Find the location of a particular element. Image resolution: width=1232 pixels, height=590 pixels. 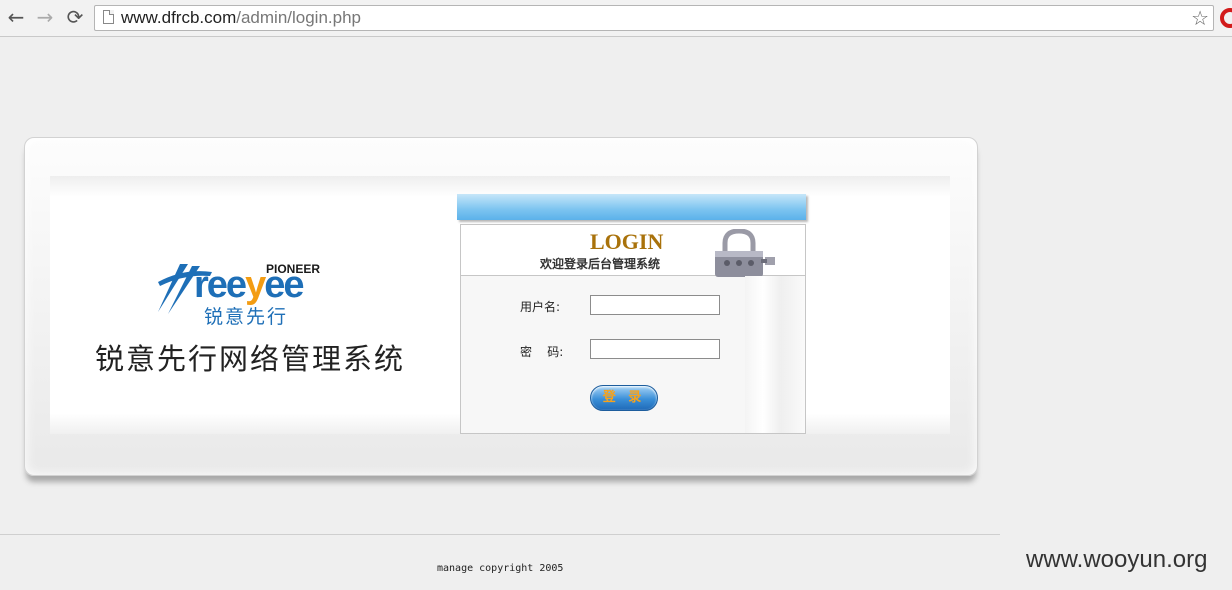

system-title: 锐意先行网络管理系统 is located at coordinates (250, 359).